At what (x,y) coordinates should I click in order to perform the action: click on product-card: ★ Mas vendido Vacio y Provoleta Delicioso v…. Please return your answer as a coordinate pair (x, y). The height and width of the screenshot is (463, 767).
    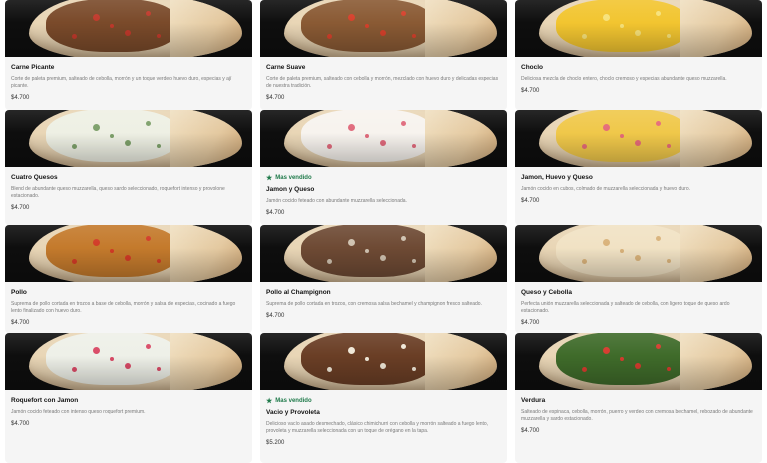
    Looking at the image, I should click on (383, 398).